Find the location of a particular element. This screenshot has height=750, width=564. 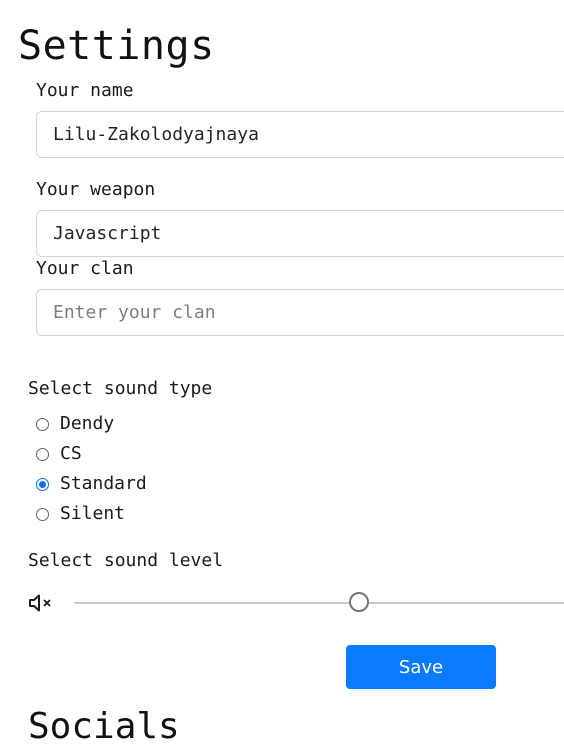

clan-input is located at coordinates (300, 312).